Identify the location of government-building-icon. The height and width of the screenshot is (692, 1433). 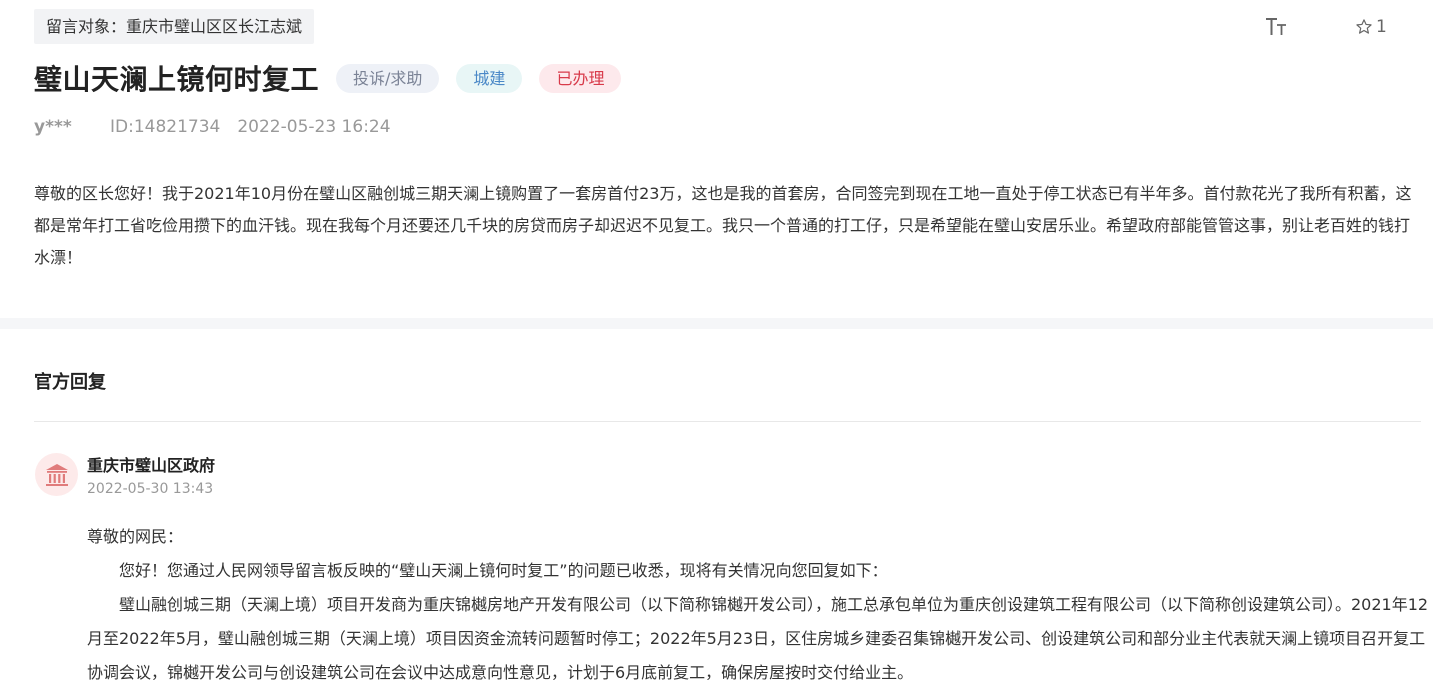
(56, 474).